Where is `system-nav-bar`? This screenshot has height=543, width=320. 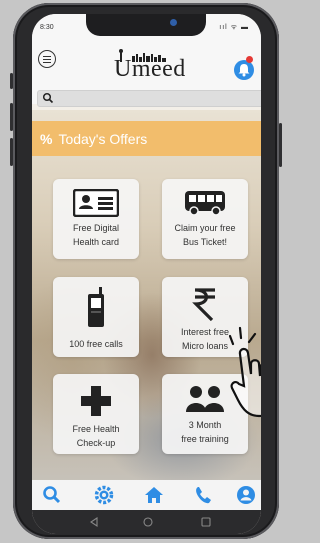
system-nav-bar is located at coordinates (146, 522).